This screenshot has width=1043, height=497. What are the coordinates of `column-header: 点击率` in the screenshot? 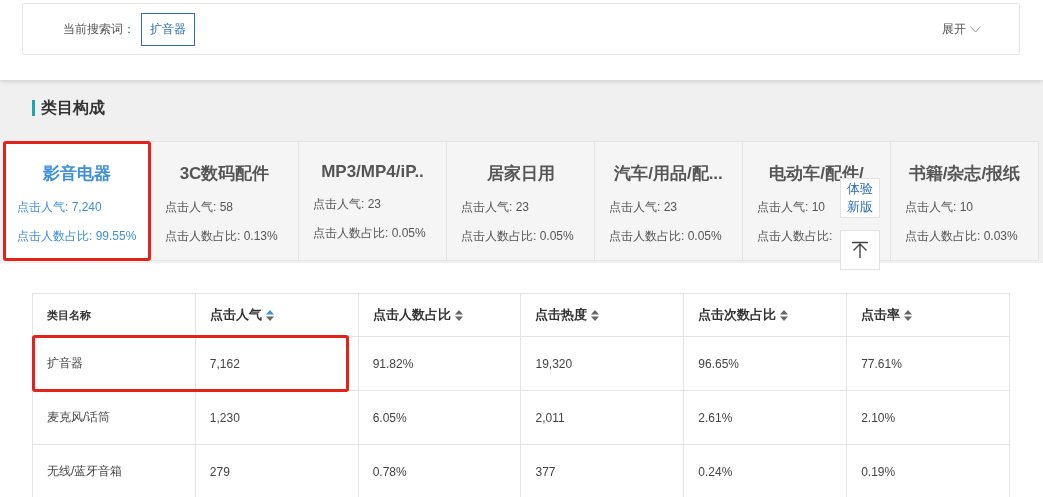 It's located at (928, 315).